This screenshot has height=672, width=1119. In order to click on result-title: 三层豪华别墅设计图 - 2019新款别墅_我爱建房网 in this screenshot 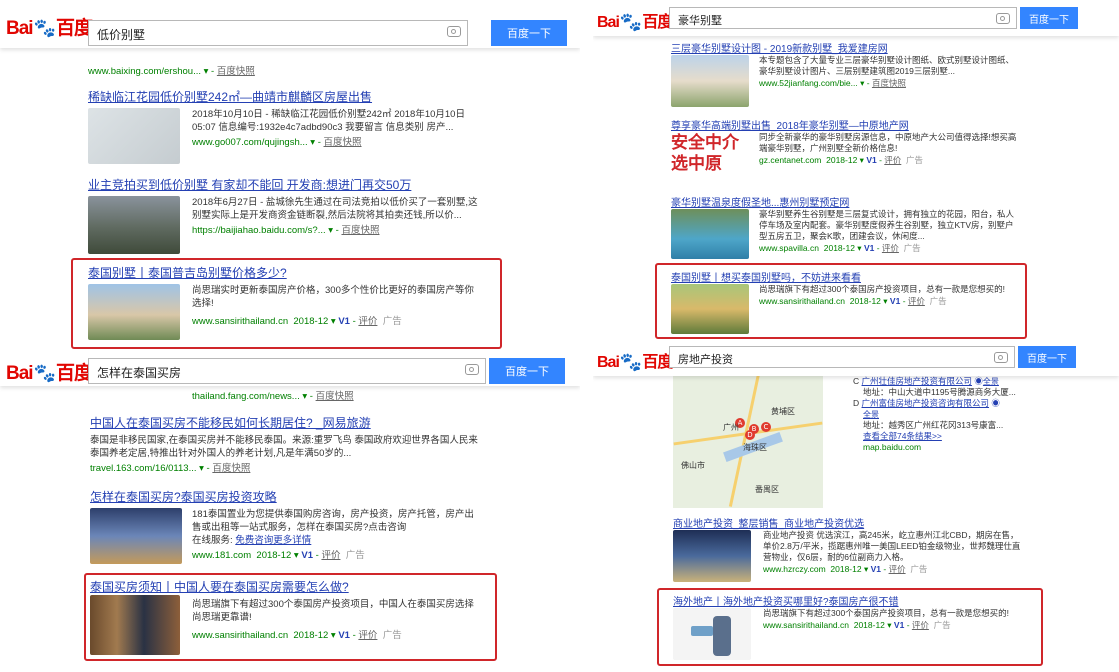, I will do `click(886, 47)`.